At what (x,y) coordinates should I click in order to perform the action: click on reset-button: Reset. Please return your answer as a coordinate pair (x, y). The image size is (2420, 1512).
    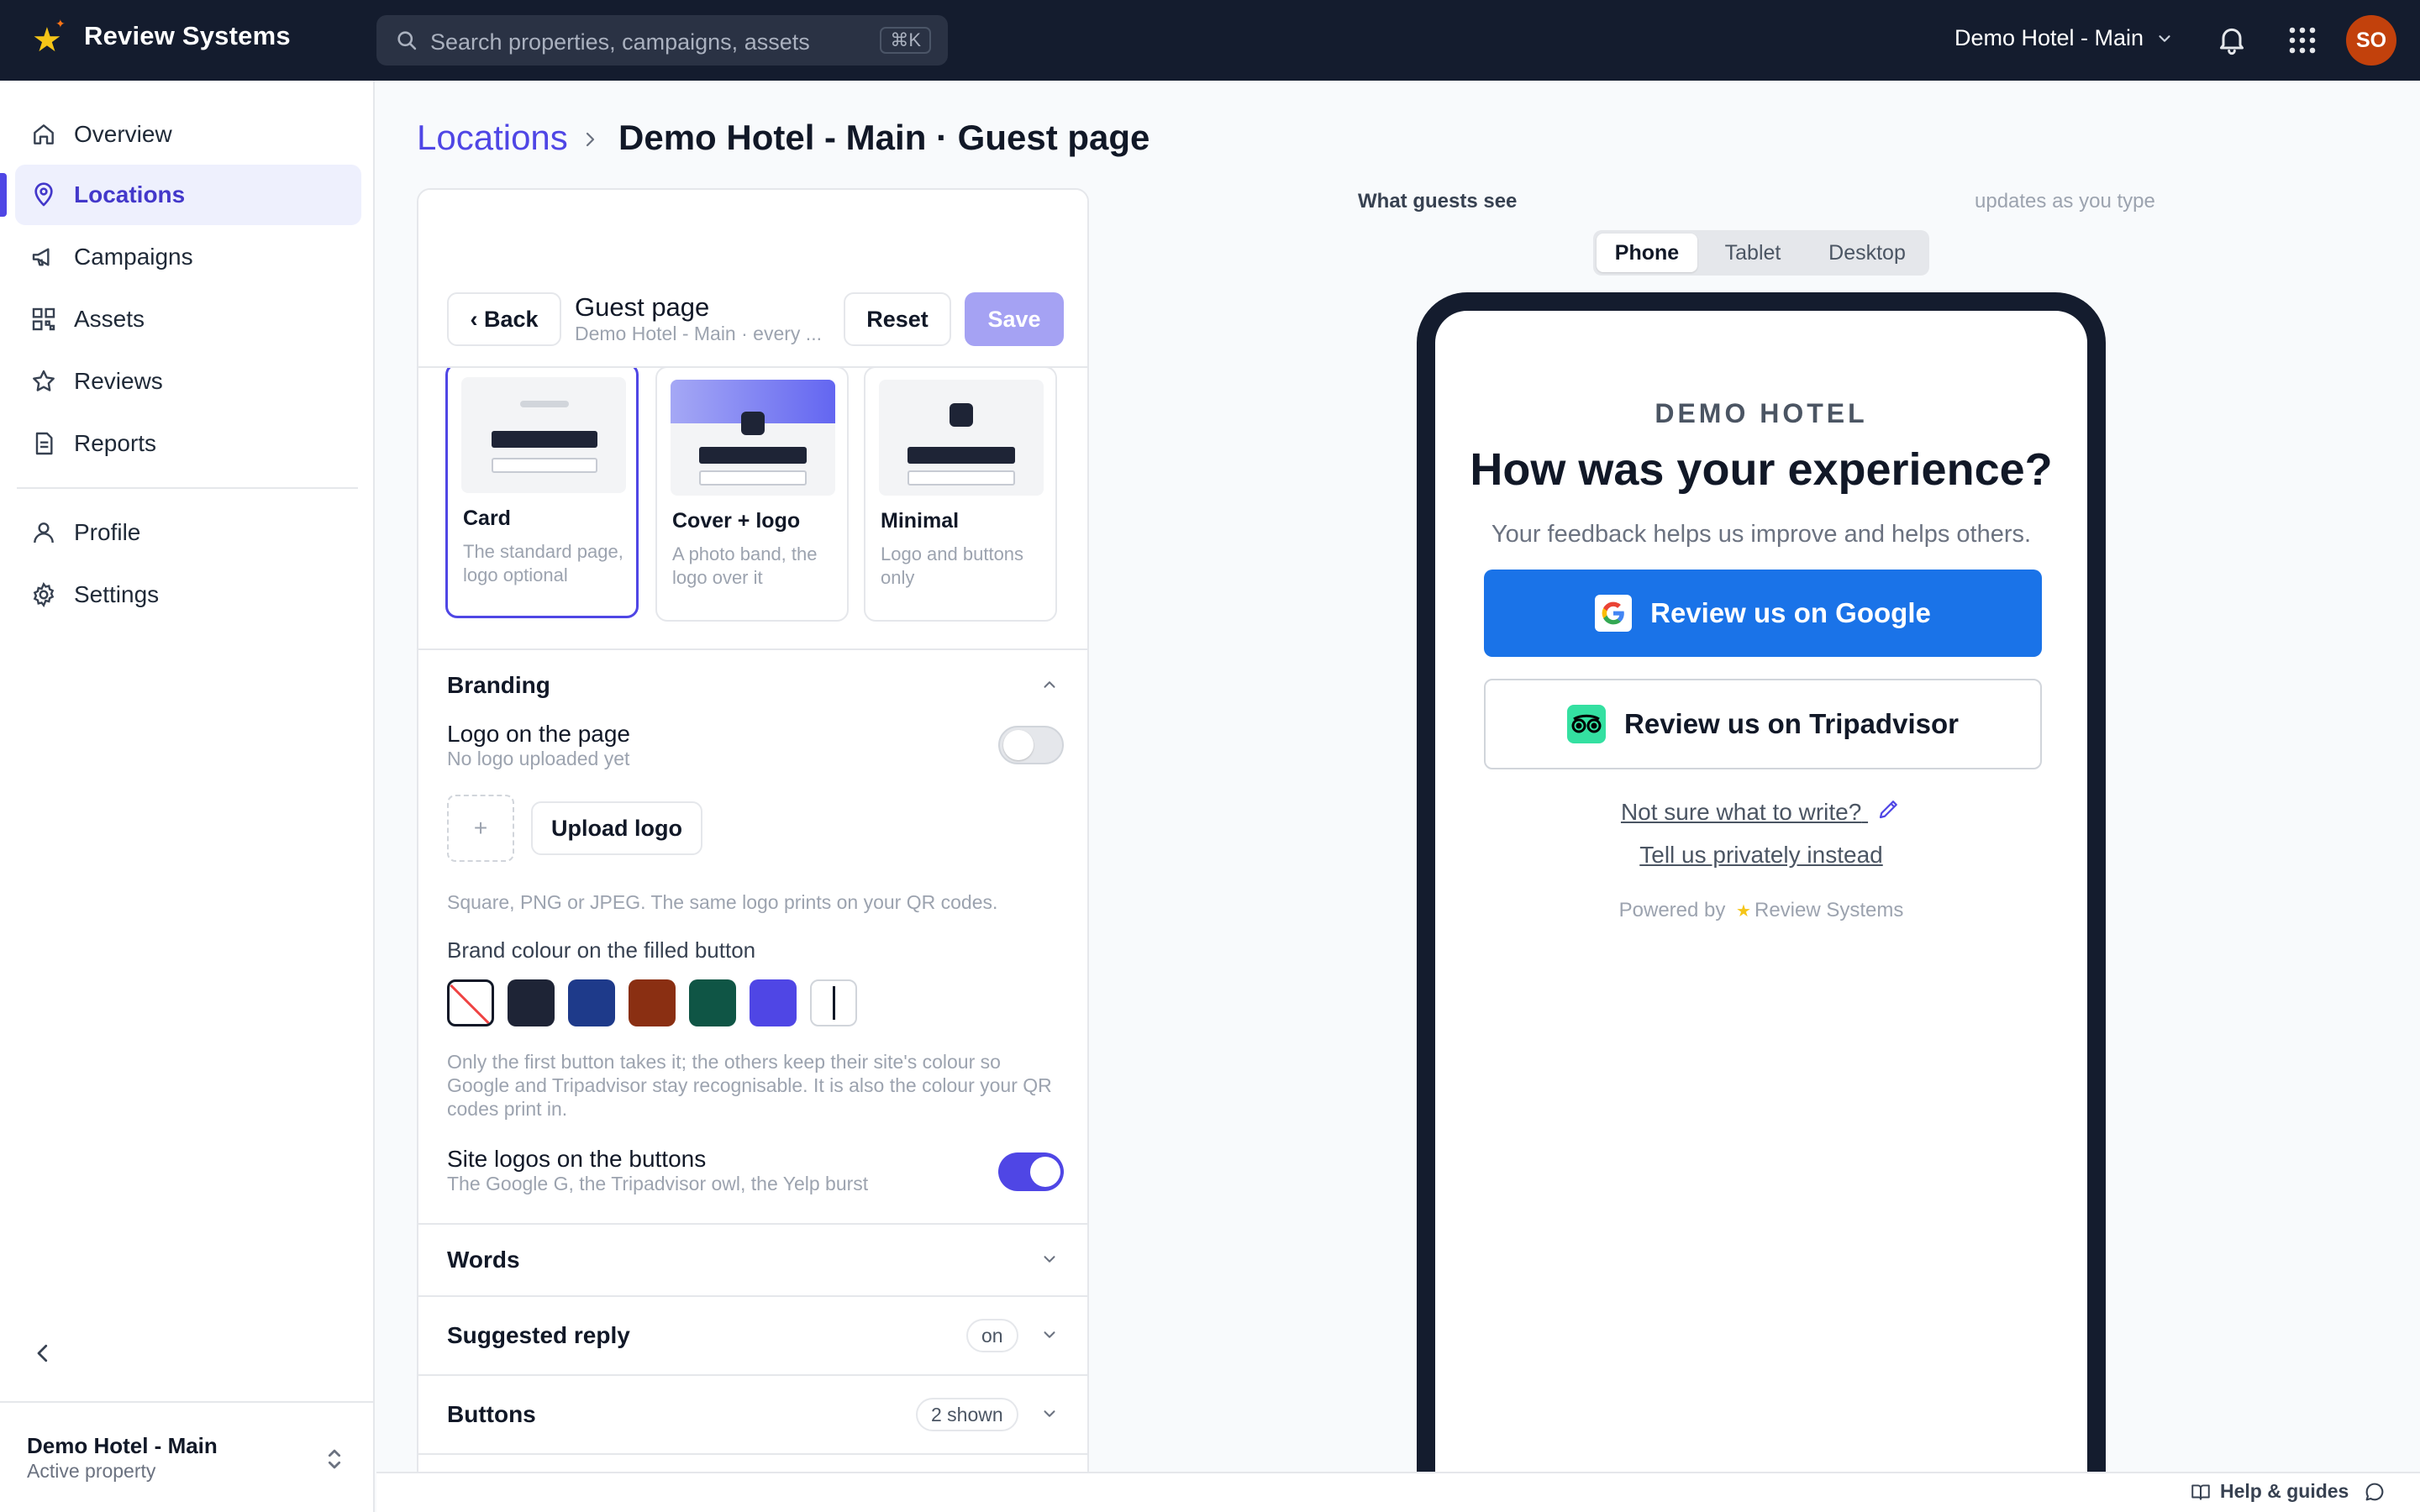
    Looking at the image, I should click on (898, 319).